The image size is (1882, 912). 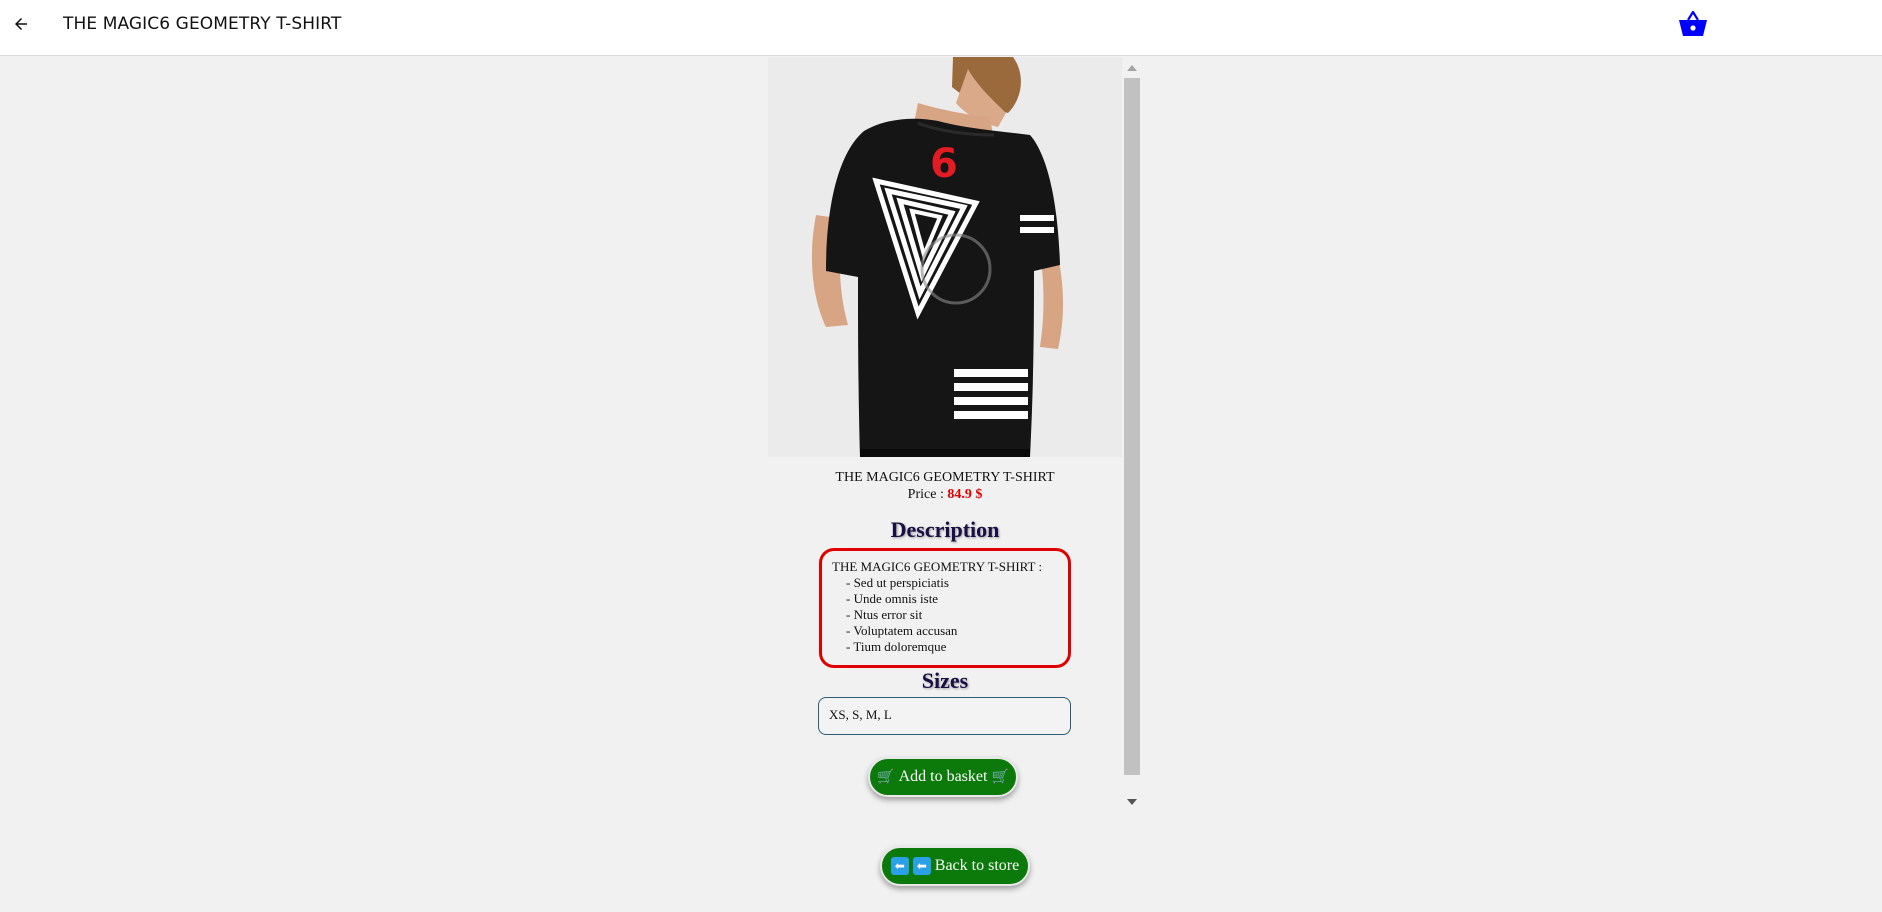 What do you see at coordinates (902, 630) in the screenshot?
I see `description-item: - Voluptatem accusan` at bounding box center [902, 630].